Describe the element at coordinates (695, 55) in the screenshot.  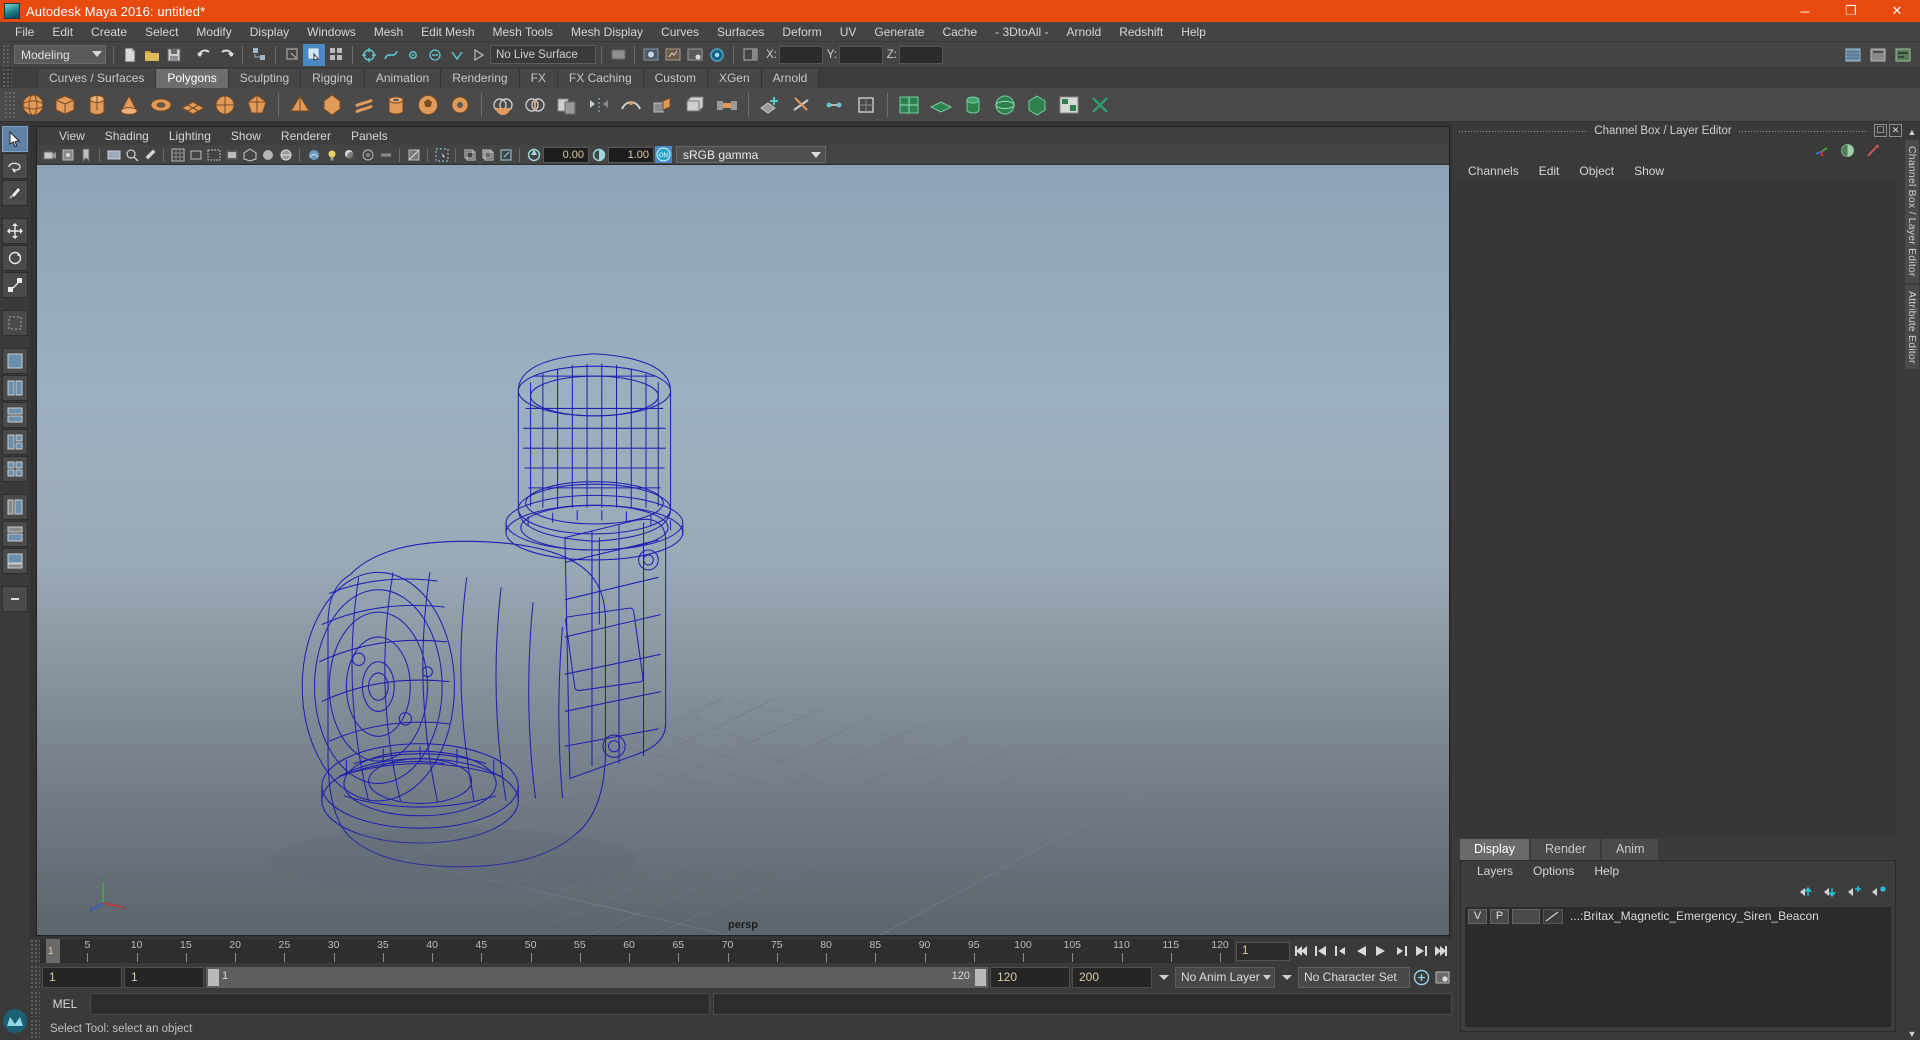
I see `render-settings-icon` at that location.